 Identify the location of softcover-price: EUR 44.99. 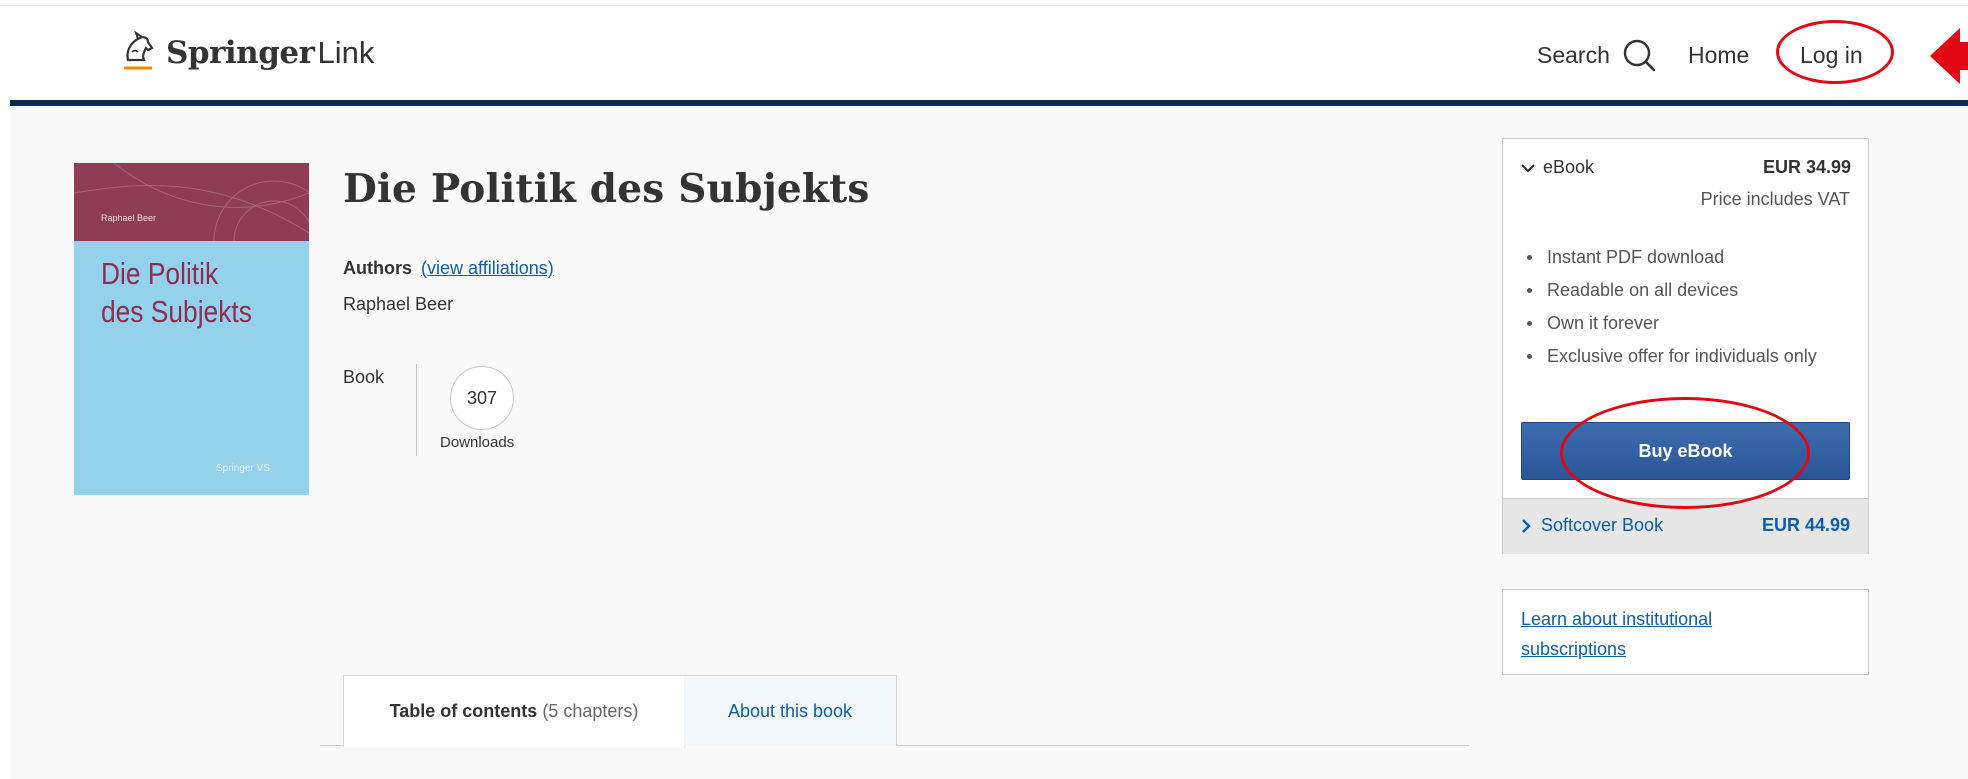
(1805, 525).